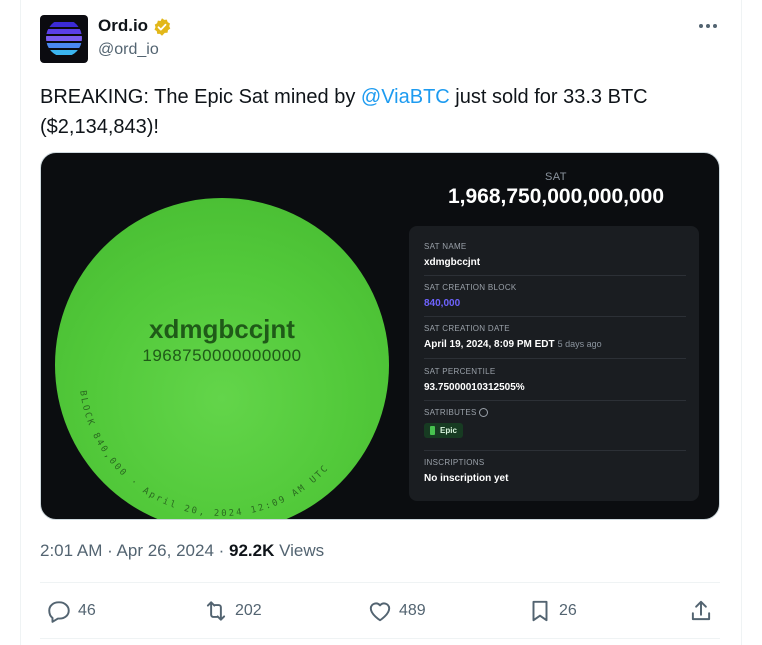  Describe the element at coordinates (556, 177) in the screenshot. I see `sat-label: SAT` at that location.